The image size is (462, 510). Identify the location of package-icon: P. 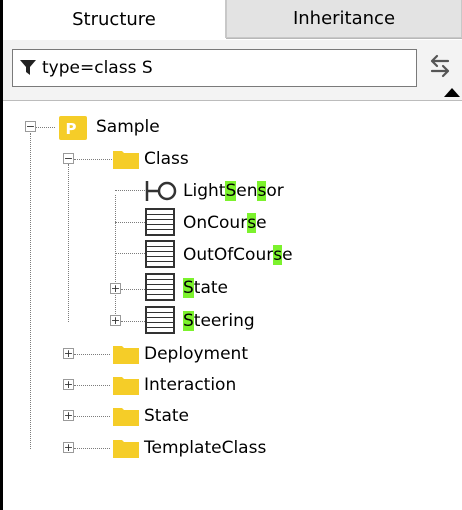
(73, 128).